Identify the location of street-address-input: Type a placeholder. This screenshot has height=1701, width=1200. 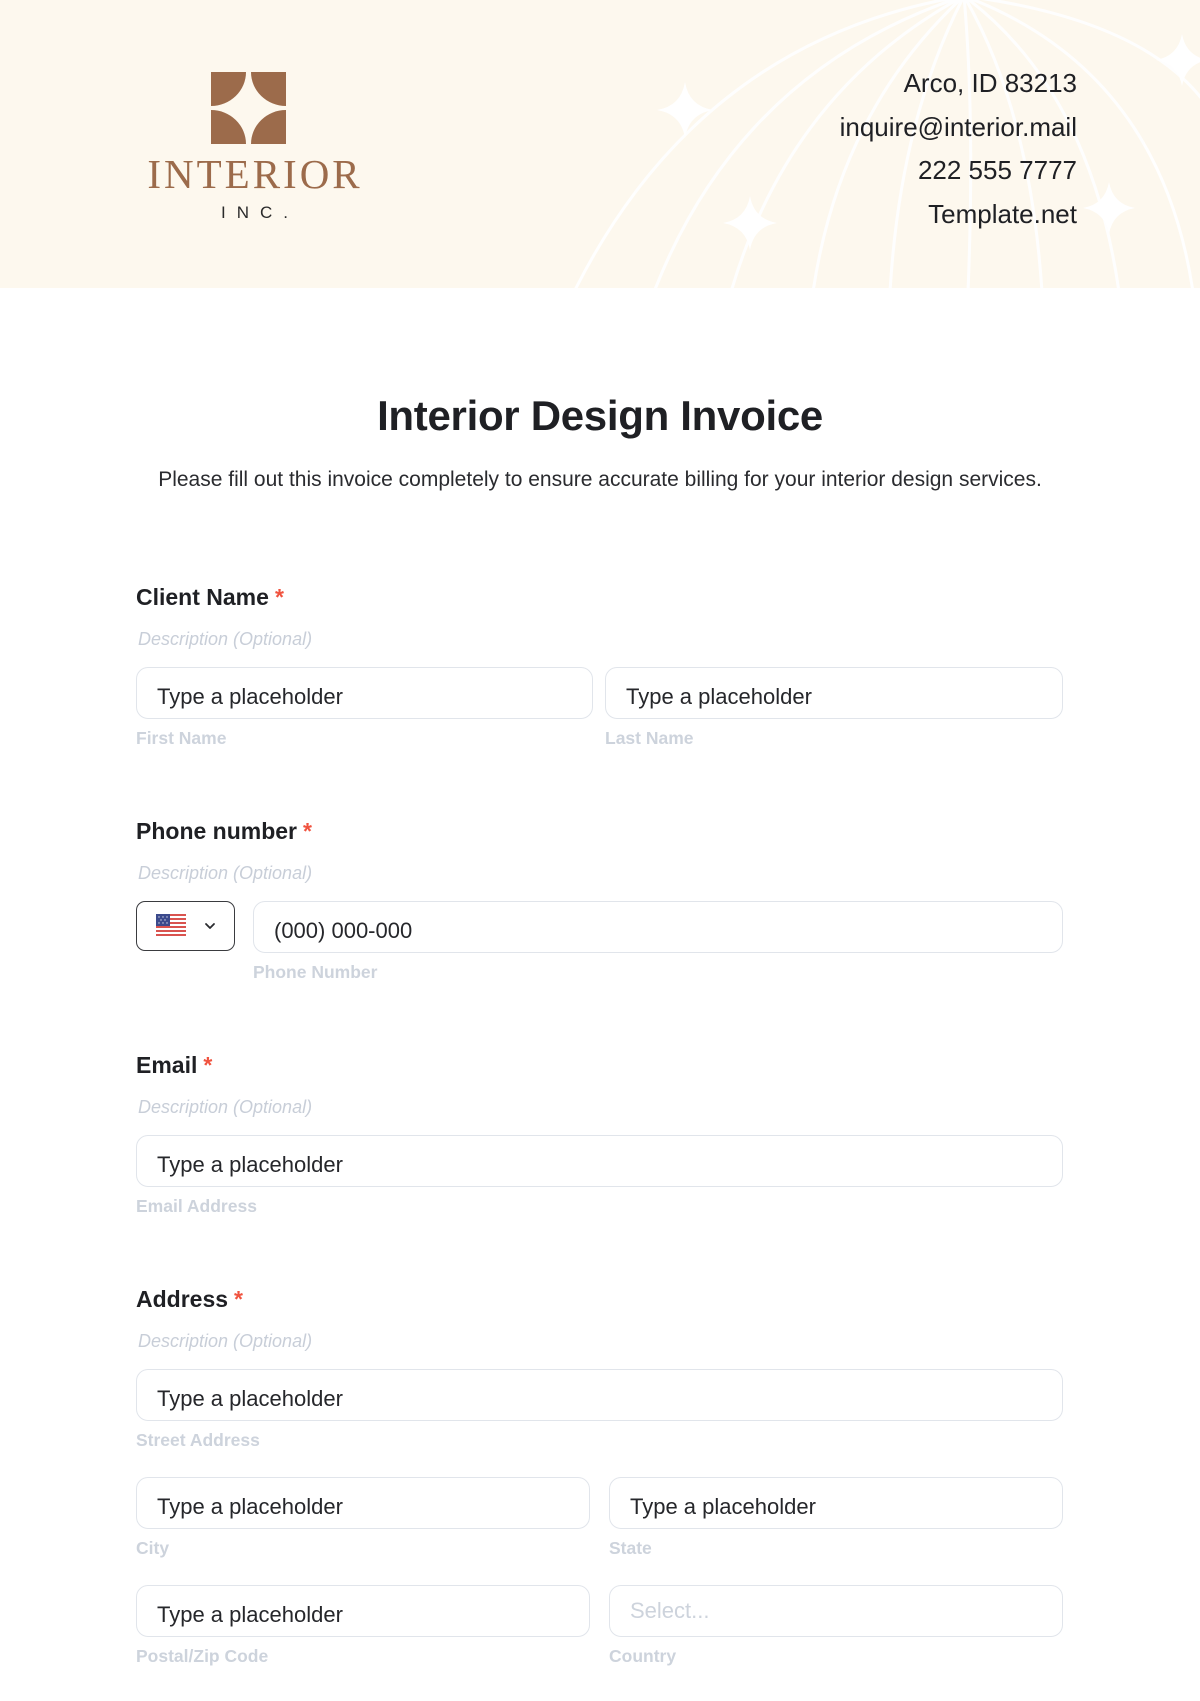
(599, 1395).